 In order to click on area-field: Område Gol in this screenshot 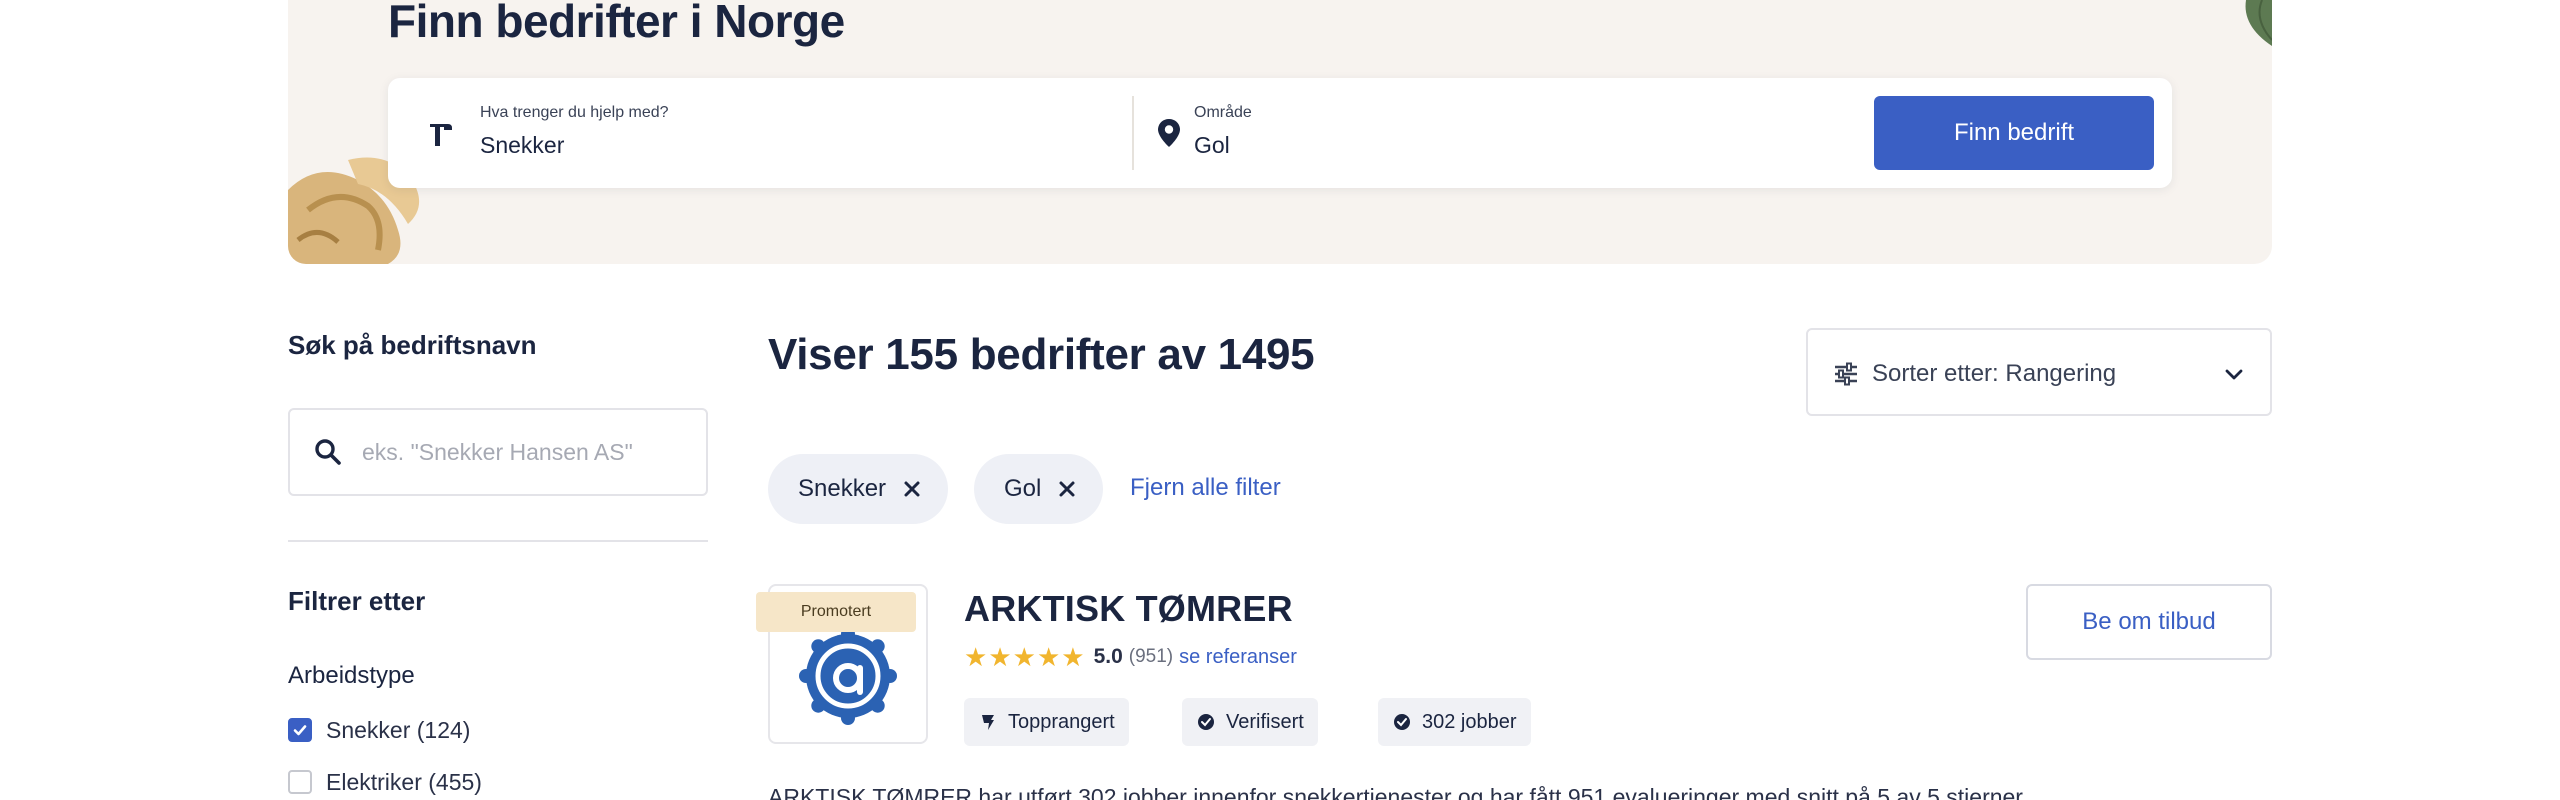, I will do `click(1504, 133)`.